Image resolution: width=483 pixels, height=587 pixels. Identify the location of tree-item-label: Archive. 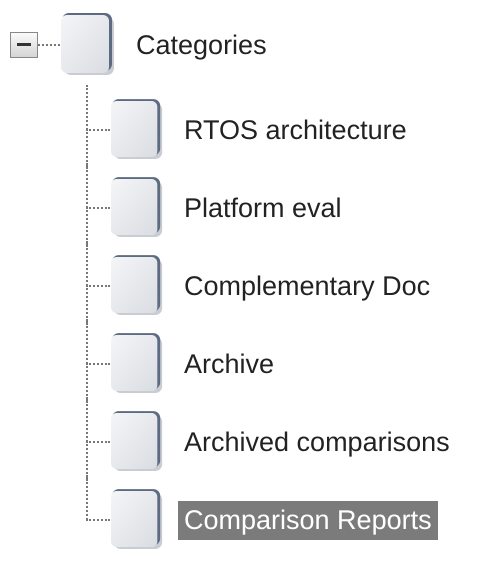
(229, 364).